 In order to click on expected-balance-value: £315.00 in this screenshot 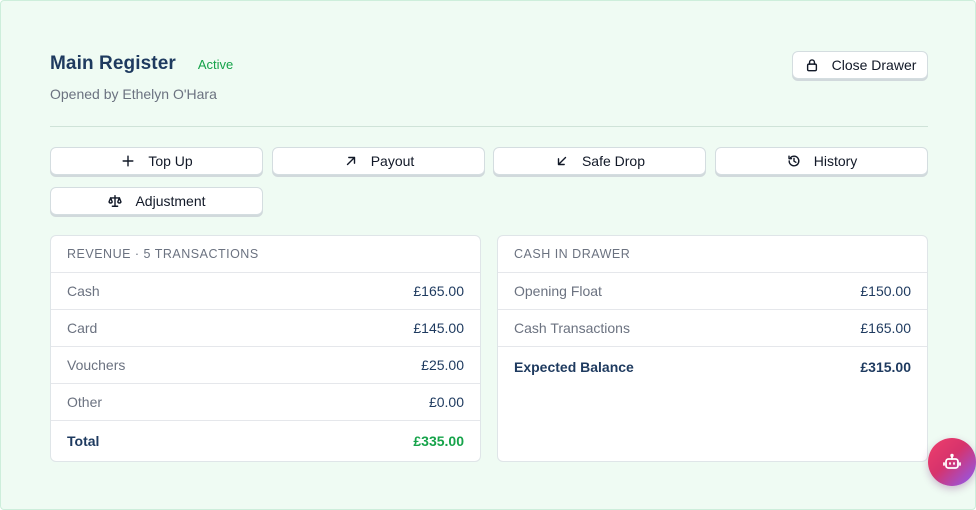, I will do `click(885, 367)`.